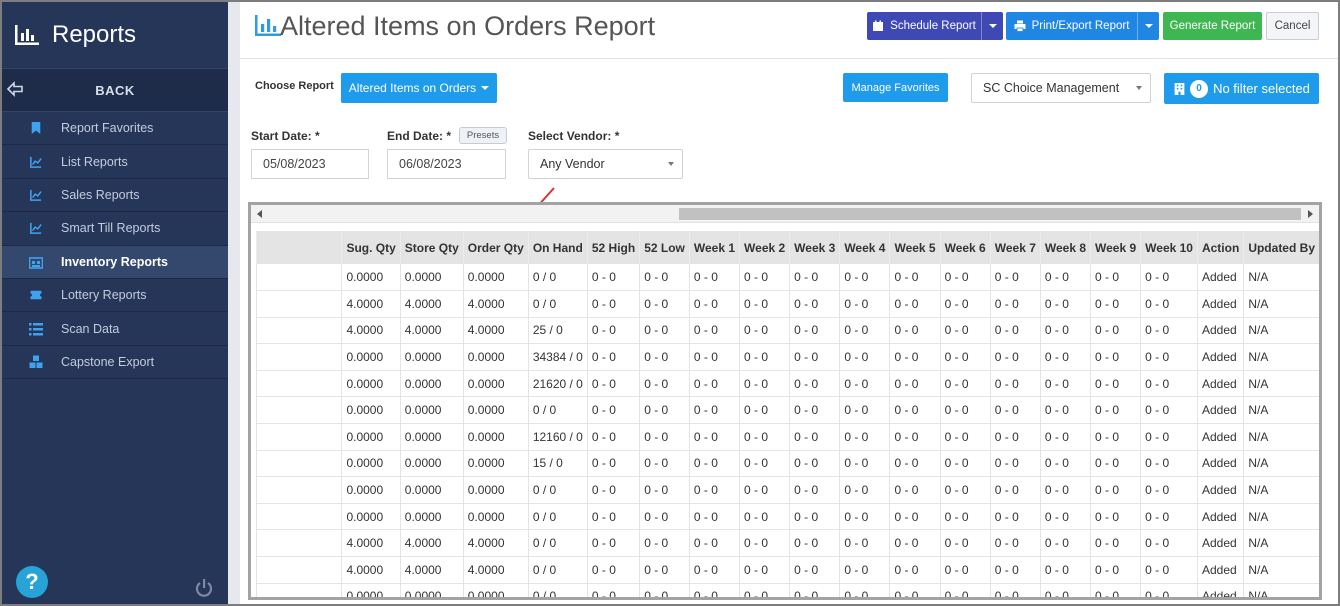  Describe the element at coordinates (259, 214) in the screenshot. I see `scroll-left-icon` at that location.